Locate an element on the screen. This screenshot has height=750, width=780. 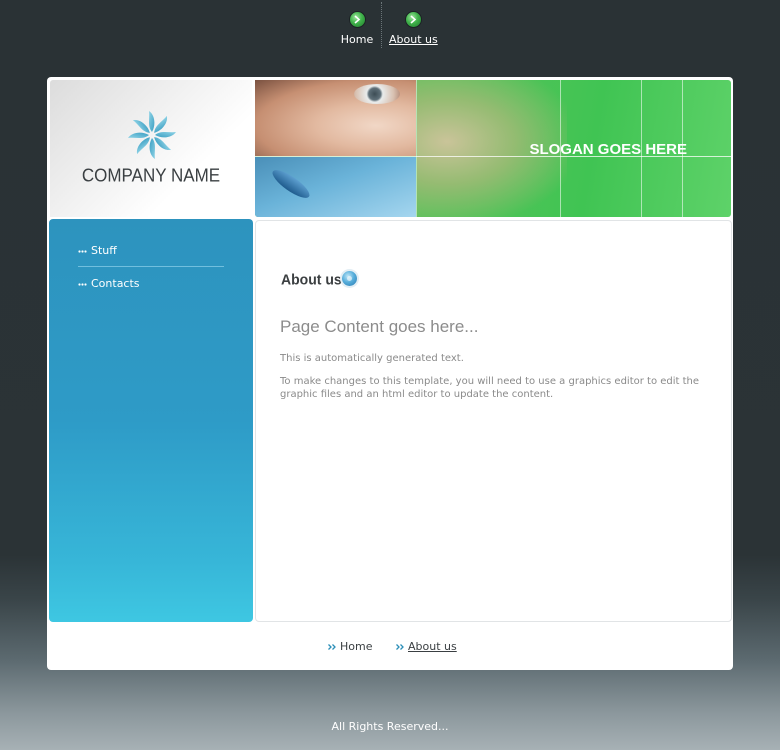
blue-orb-icon is located at coordinates (349, 278).